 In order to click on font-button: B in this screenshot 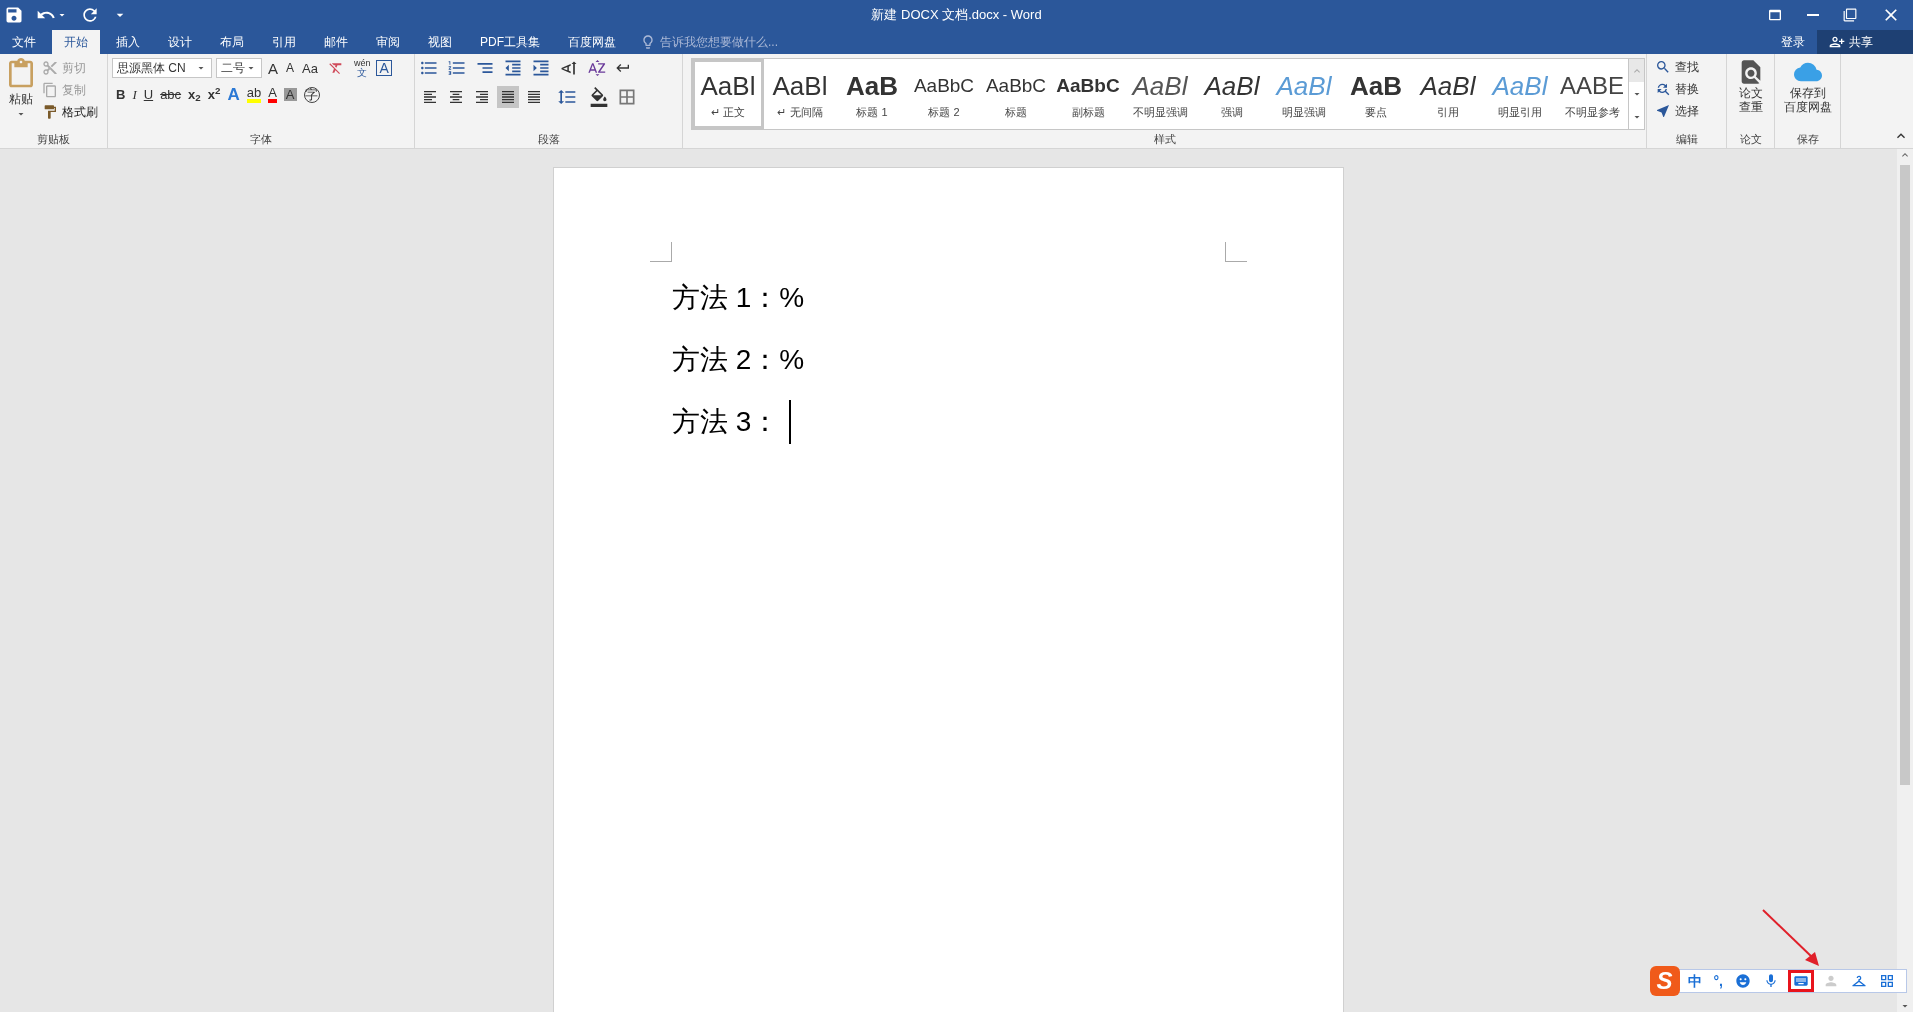, I will do `click(121, 94)`.